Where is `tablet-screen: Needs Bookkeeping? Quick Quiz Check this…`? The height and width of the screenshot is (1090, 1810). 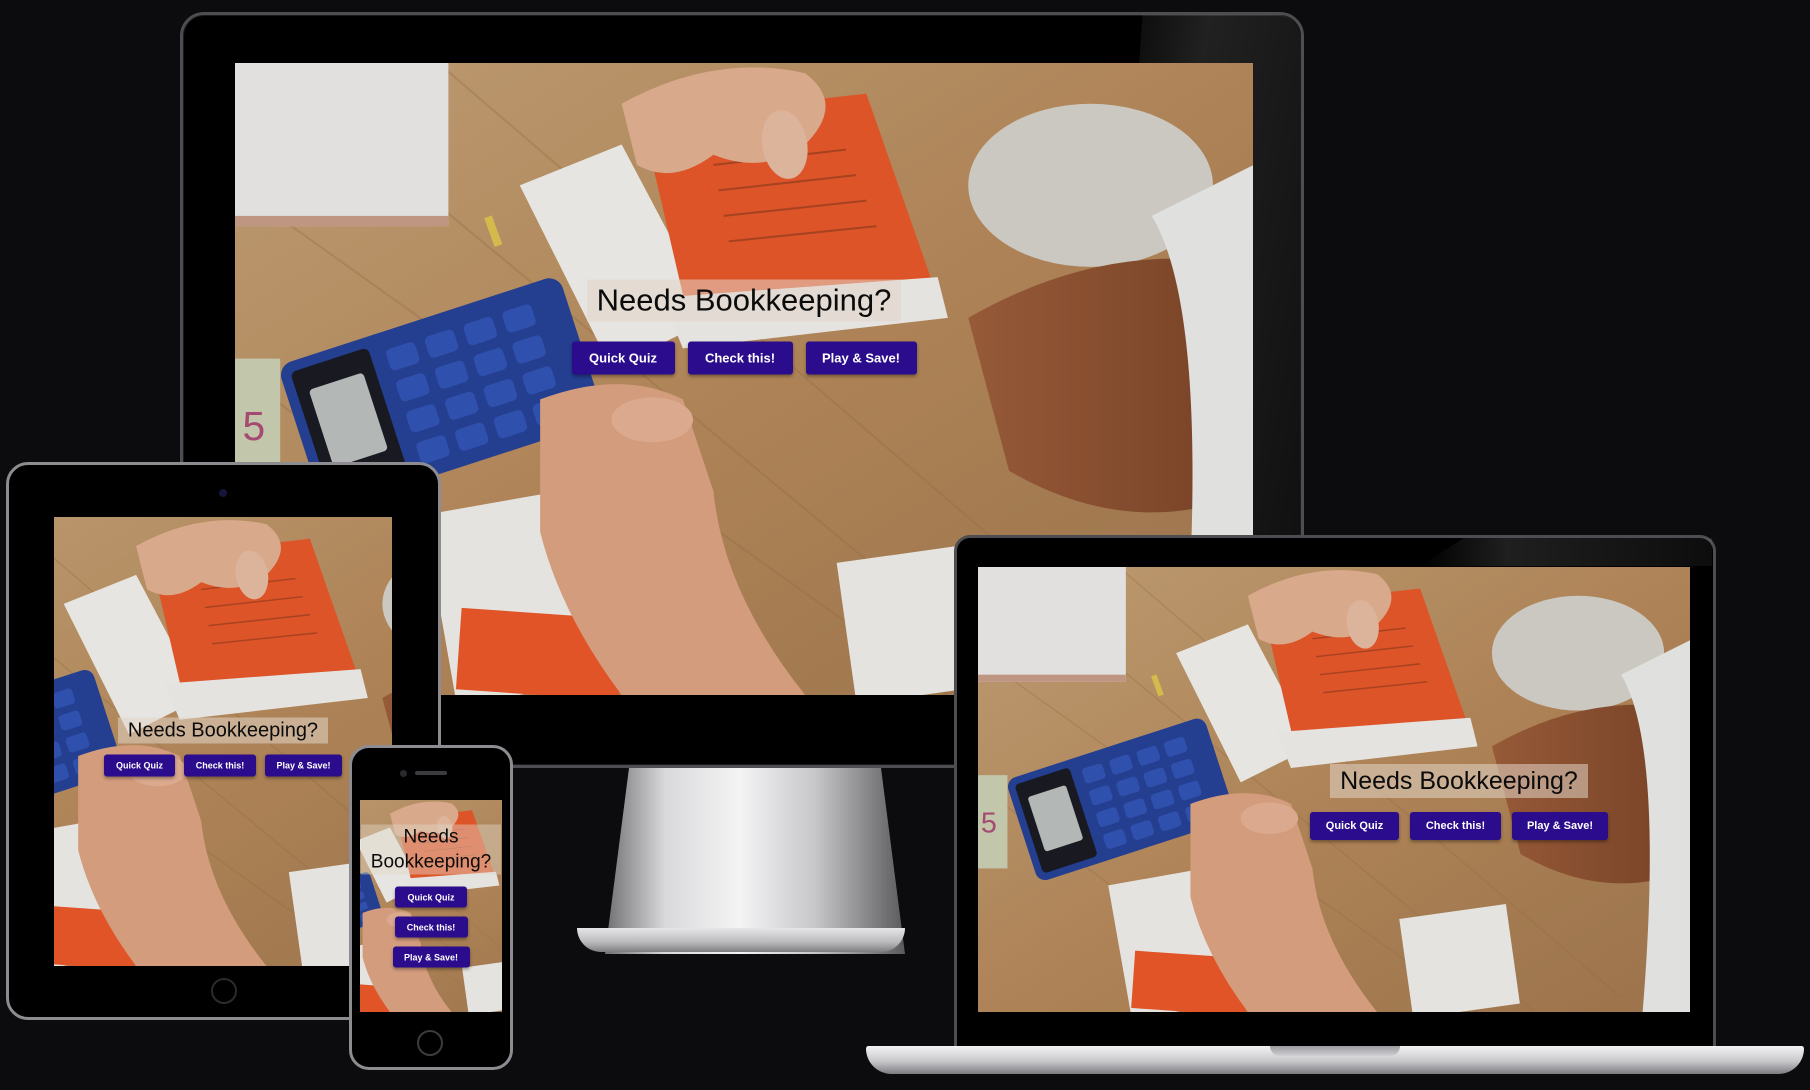
tablet-screen: Needs Bookkeeping? Quick Quiz Check this… is located at coordinates (223, 741).